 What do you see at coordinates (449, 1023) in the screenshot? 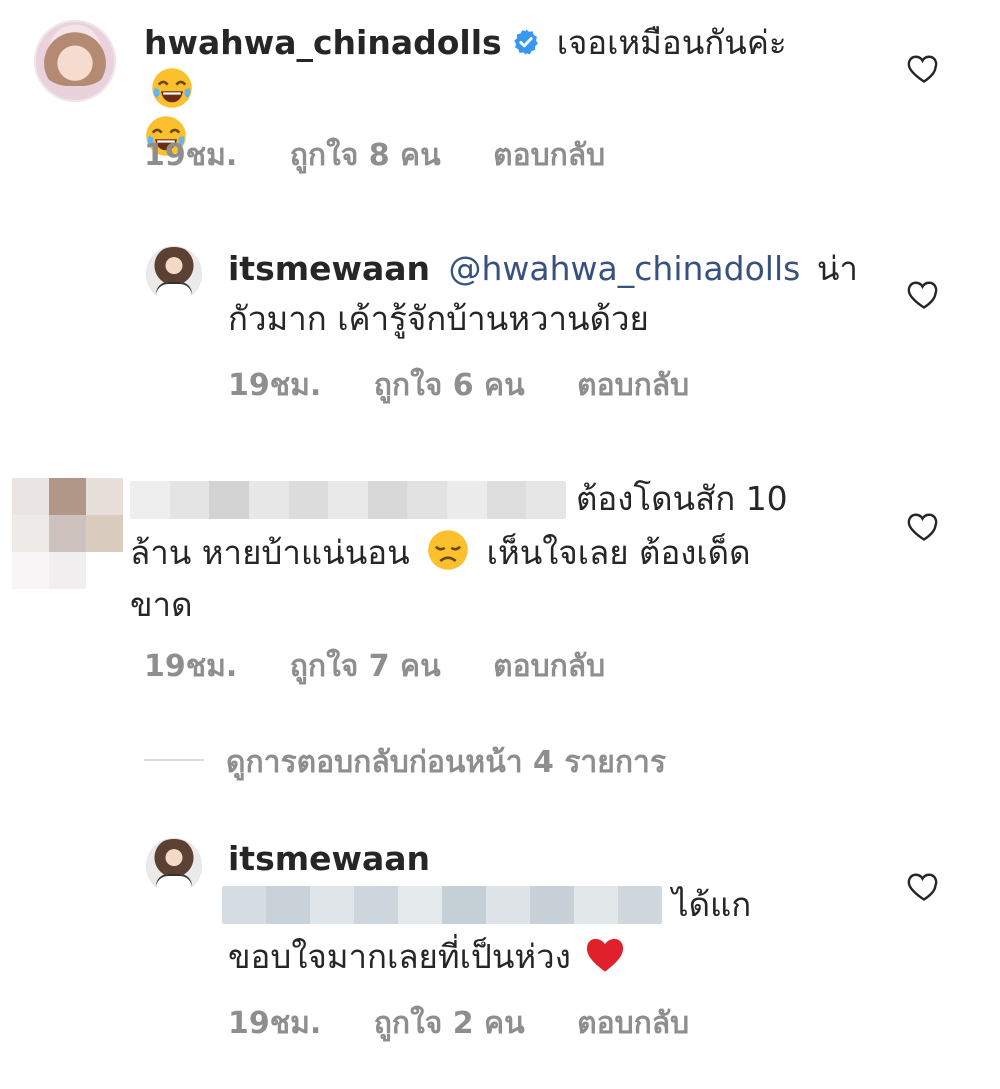
I see `likes-count: ถูกใจ 2 คน` at bounding box center [449, 1023].